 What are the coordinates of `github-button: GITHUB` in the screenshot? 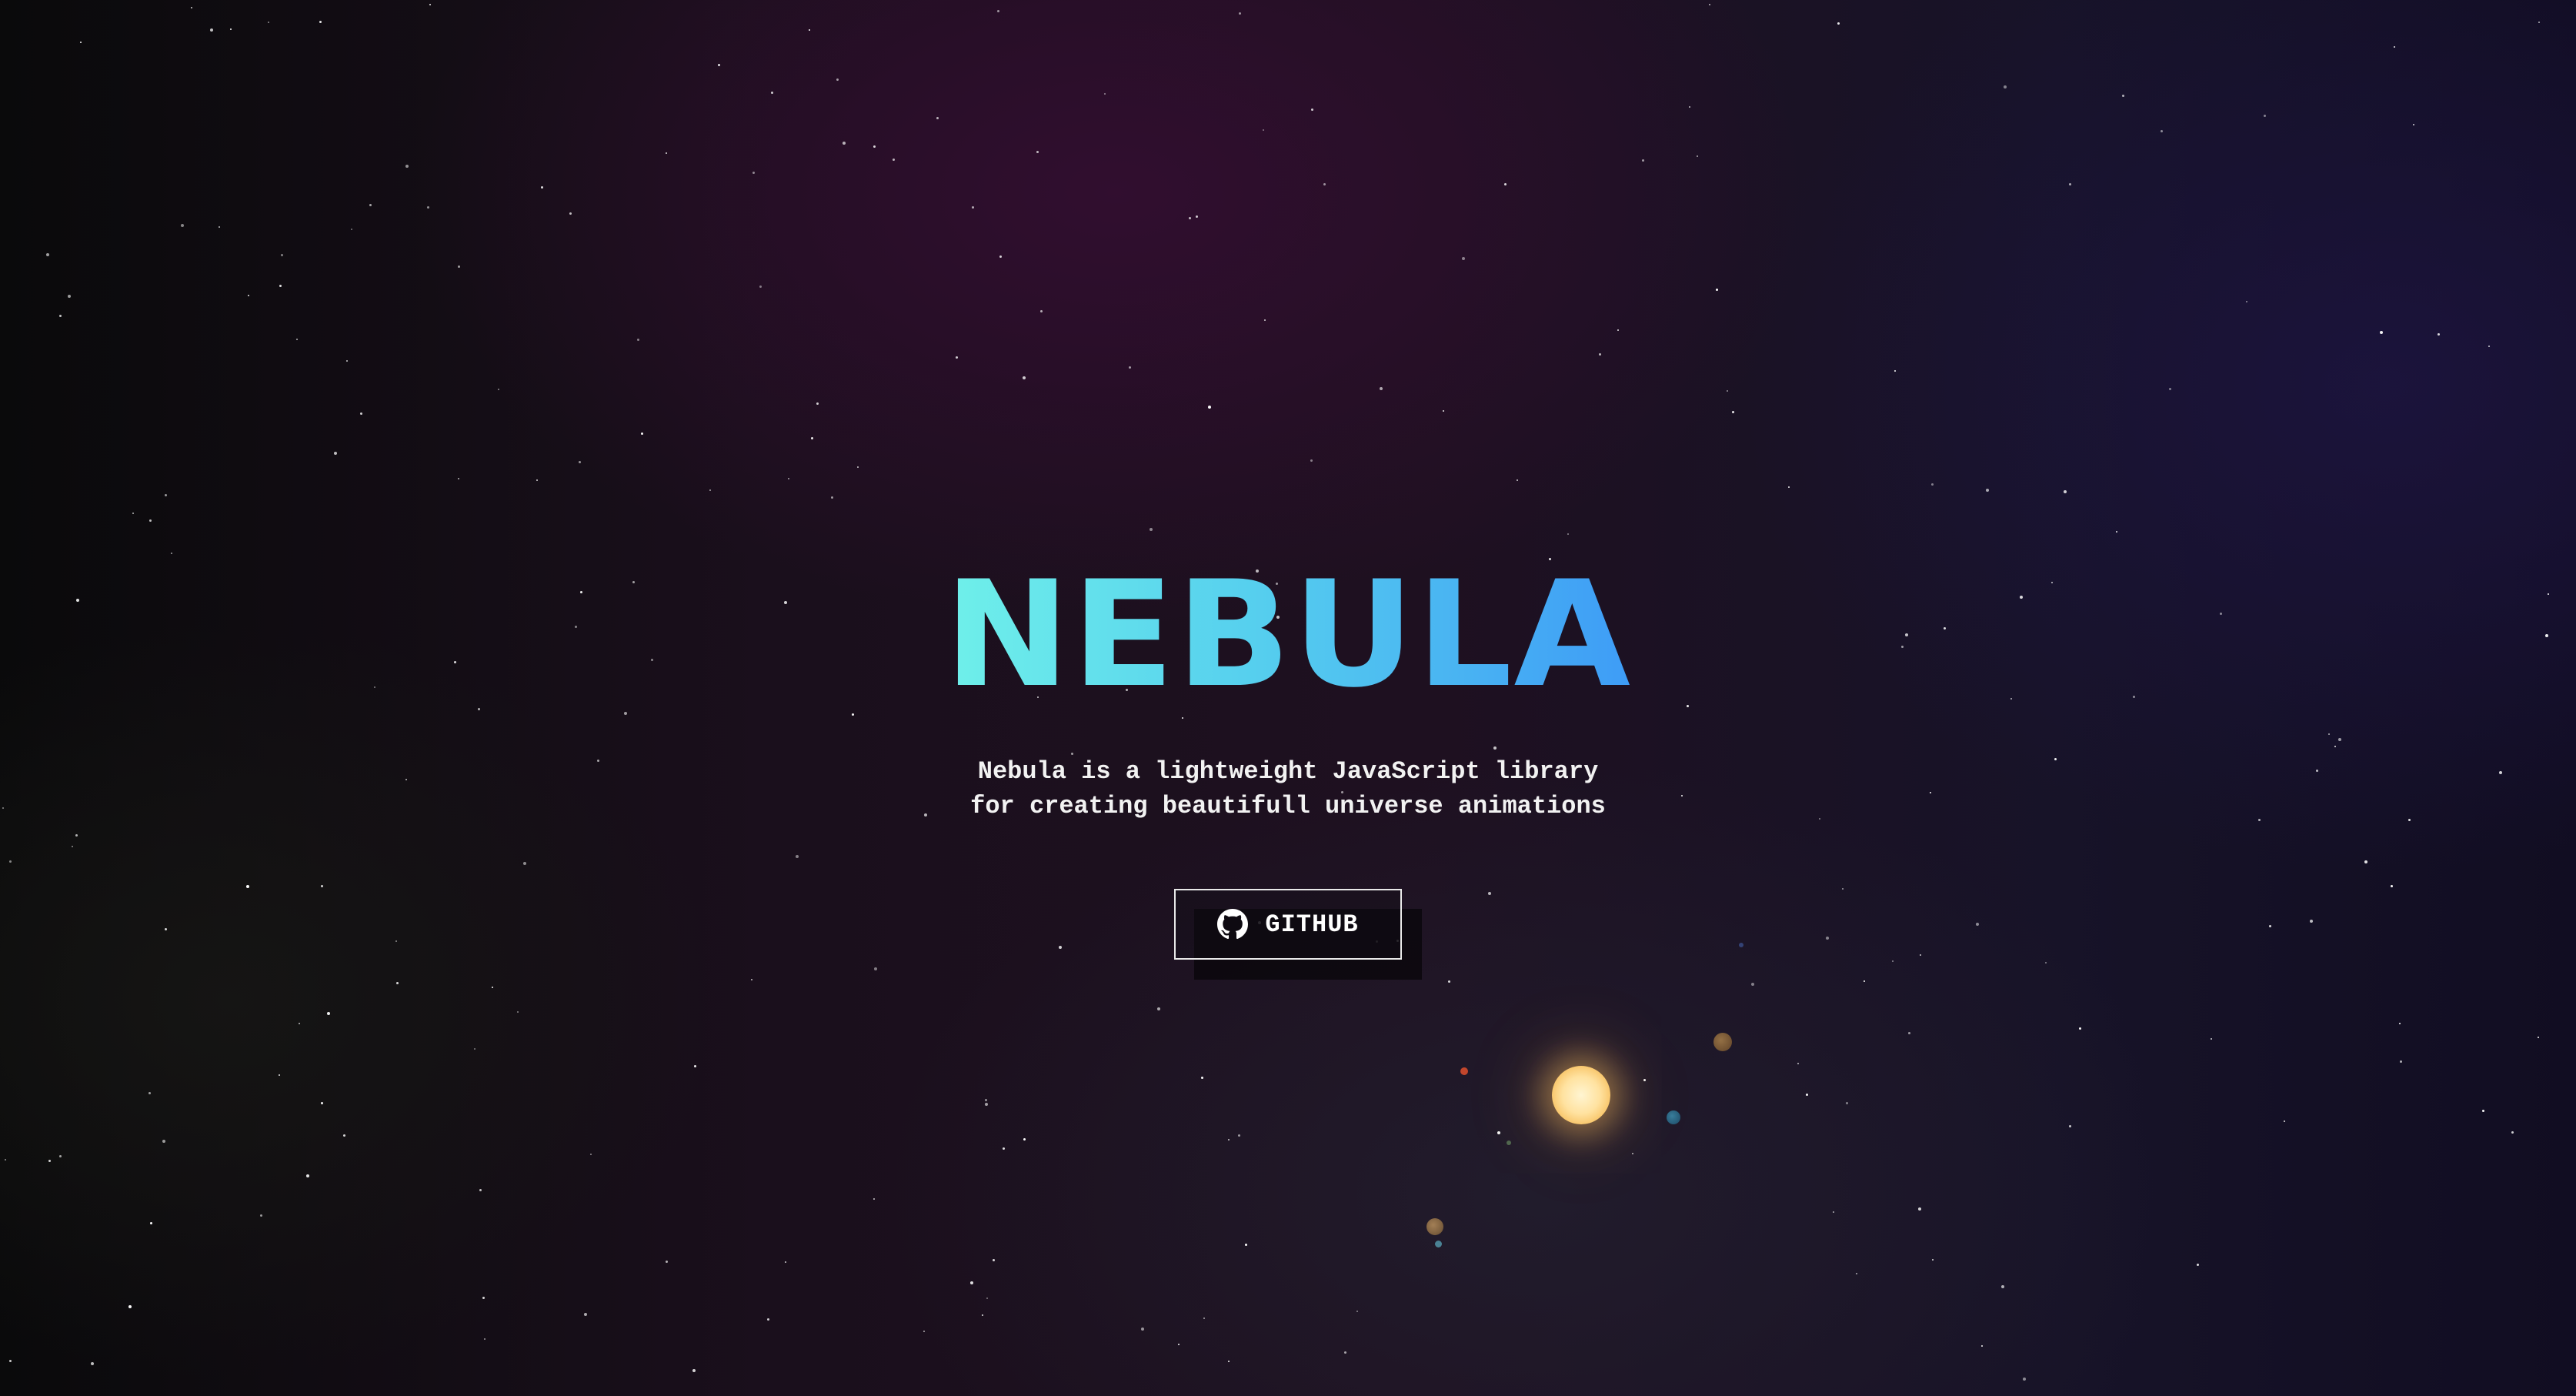 It's located at (1288, 924).